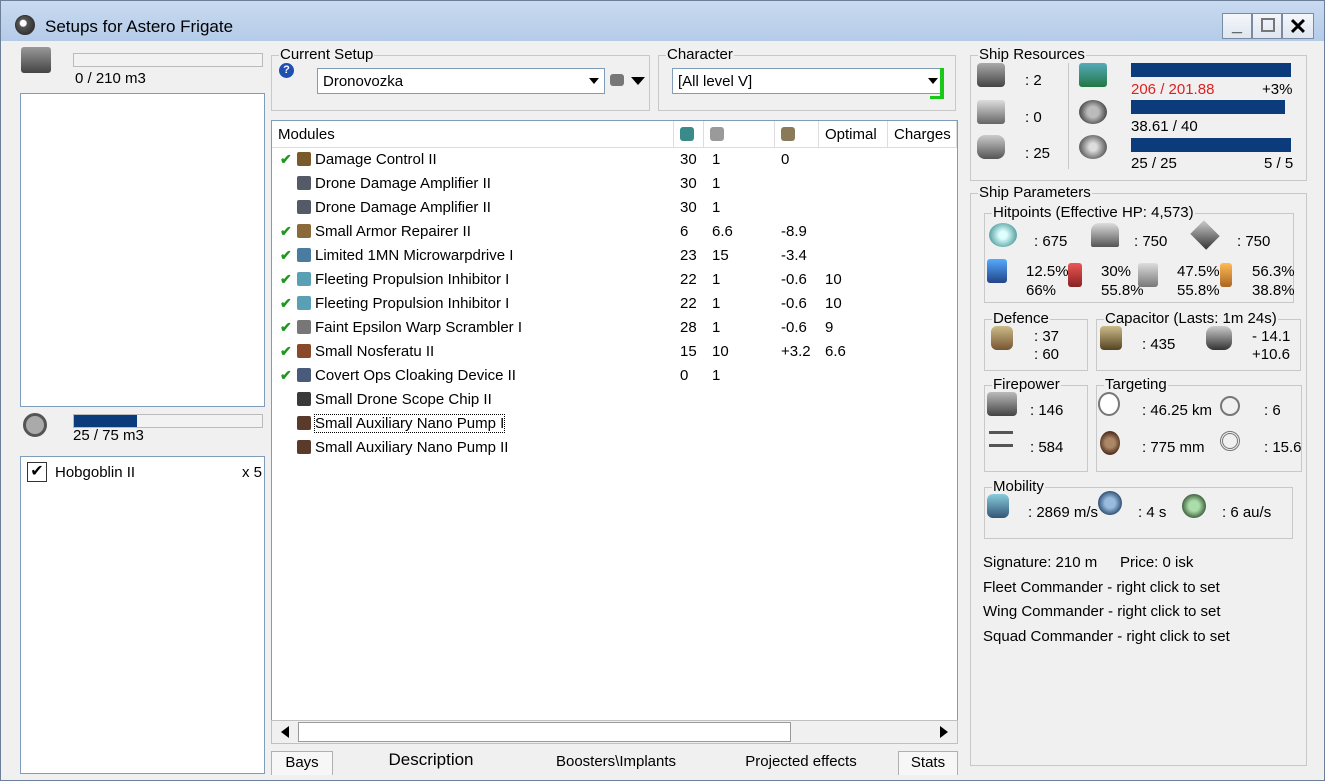 The width and height of the screenshot is (1325, 781). What do you see at coordinates (415, 375) in the screenshot?
I see `module-name: Covert Ops Cloaking Device II` at bounding box center [415, 375].